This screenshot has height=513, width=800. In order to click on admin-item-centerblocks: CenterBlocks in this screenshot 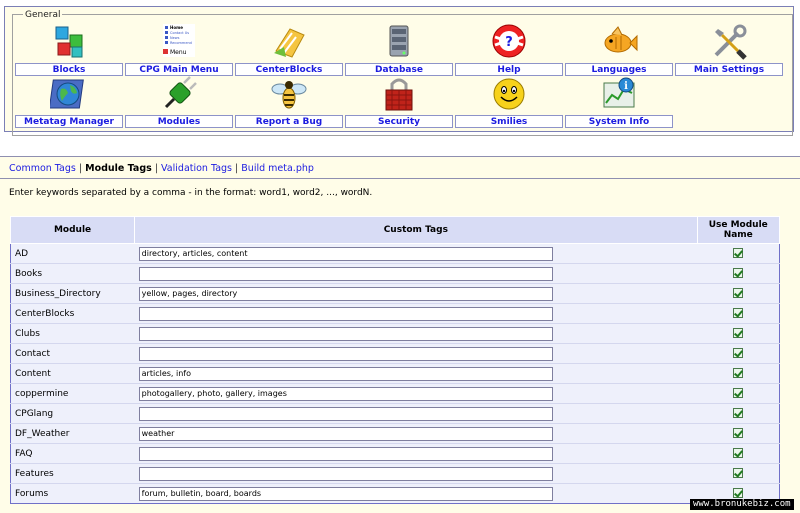, I will do `click(289, 49)`.